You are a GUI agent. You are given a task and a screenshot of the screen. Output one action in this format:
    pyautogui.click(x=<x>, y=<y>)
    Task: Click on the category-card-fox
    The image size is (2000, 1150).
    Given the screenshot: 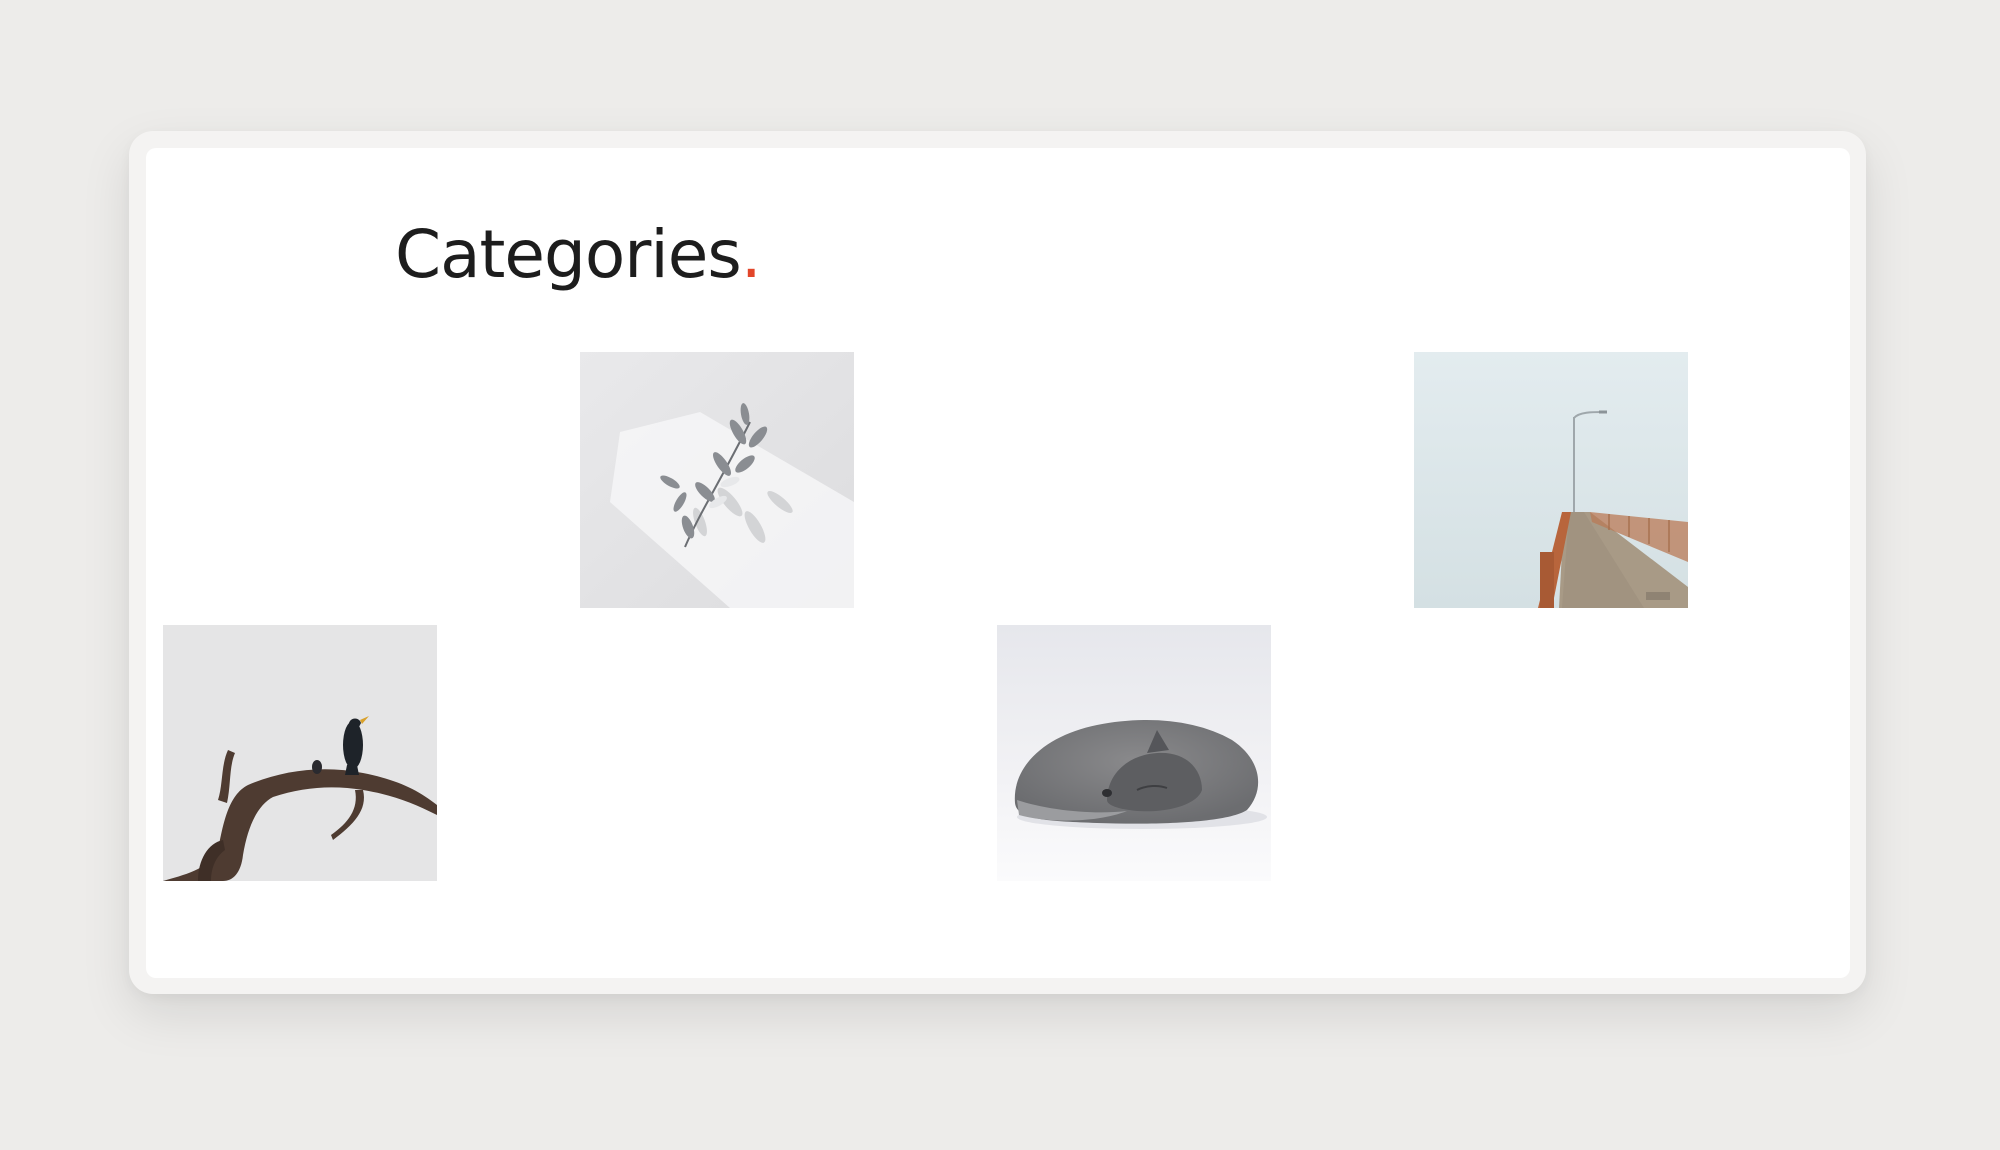 What is the action you would take?
    pyautogui.click(x=1134, y=753)
    